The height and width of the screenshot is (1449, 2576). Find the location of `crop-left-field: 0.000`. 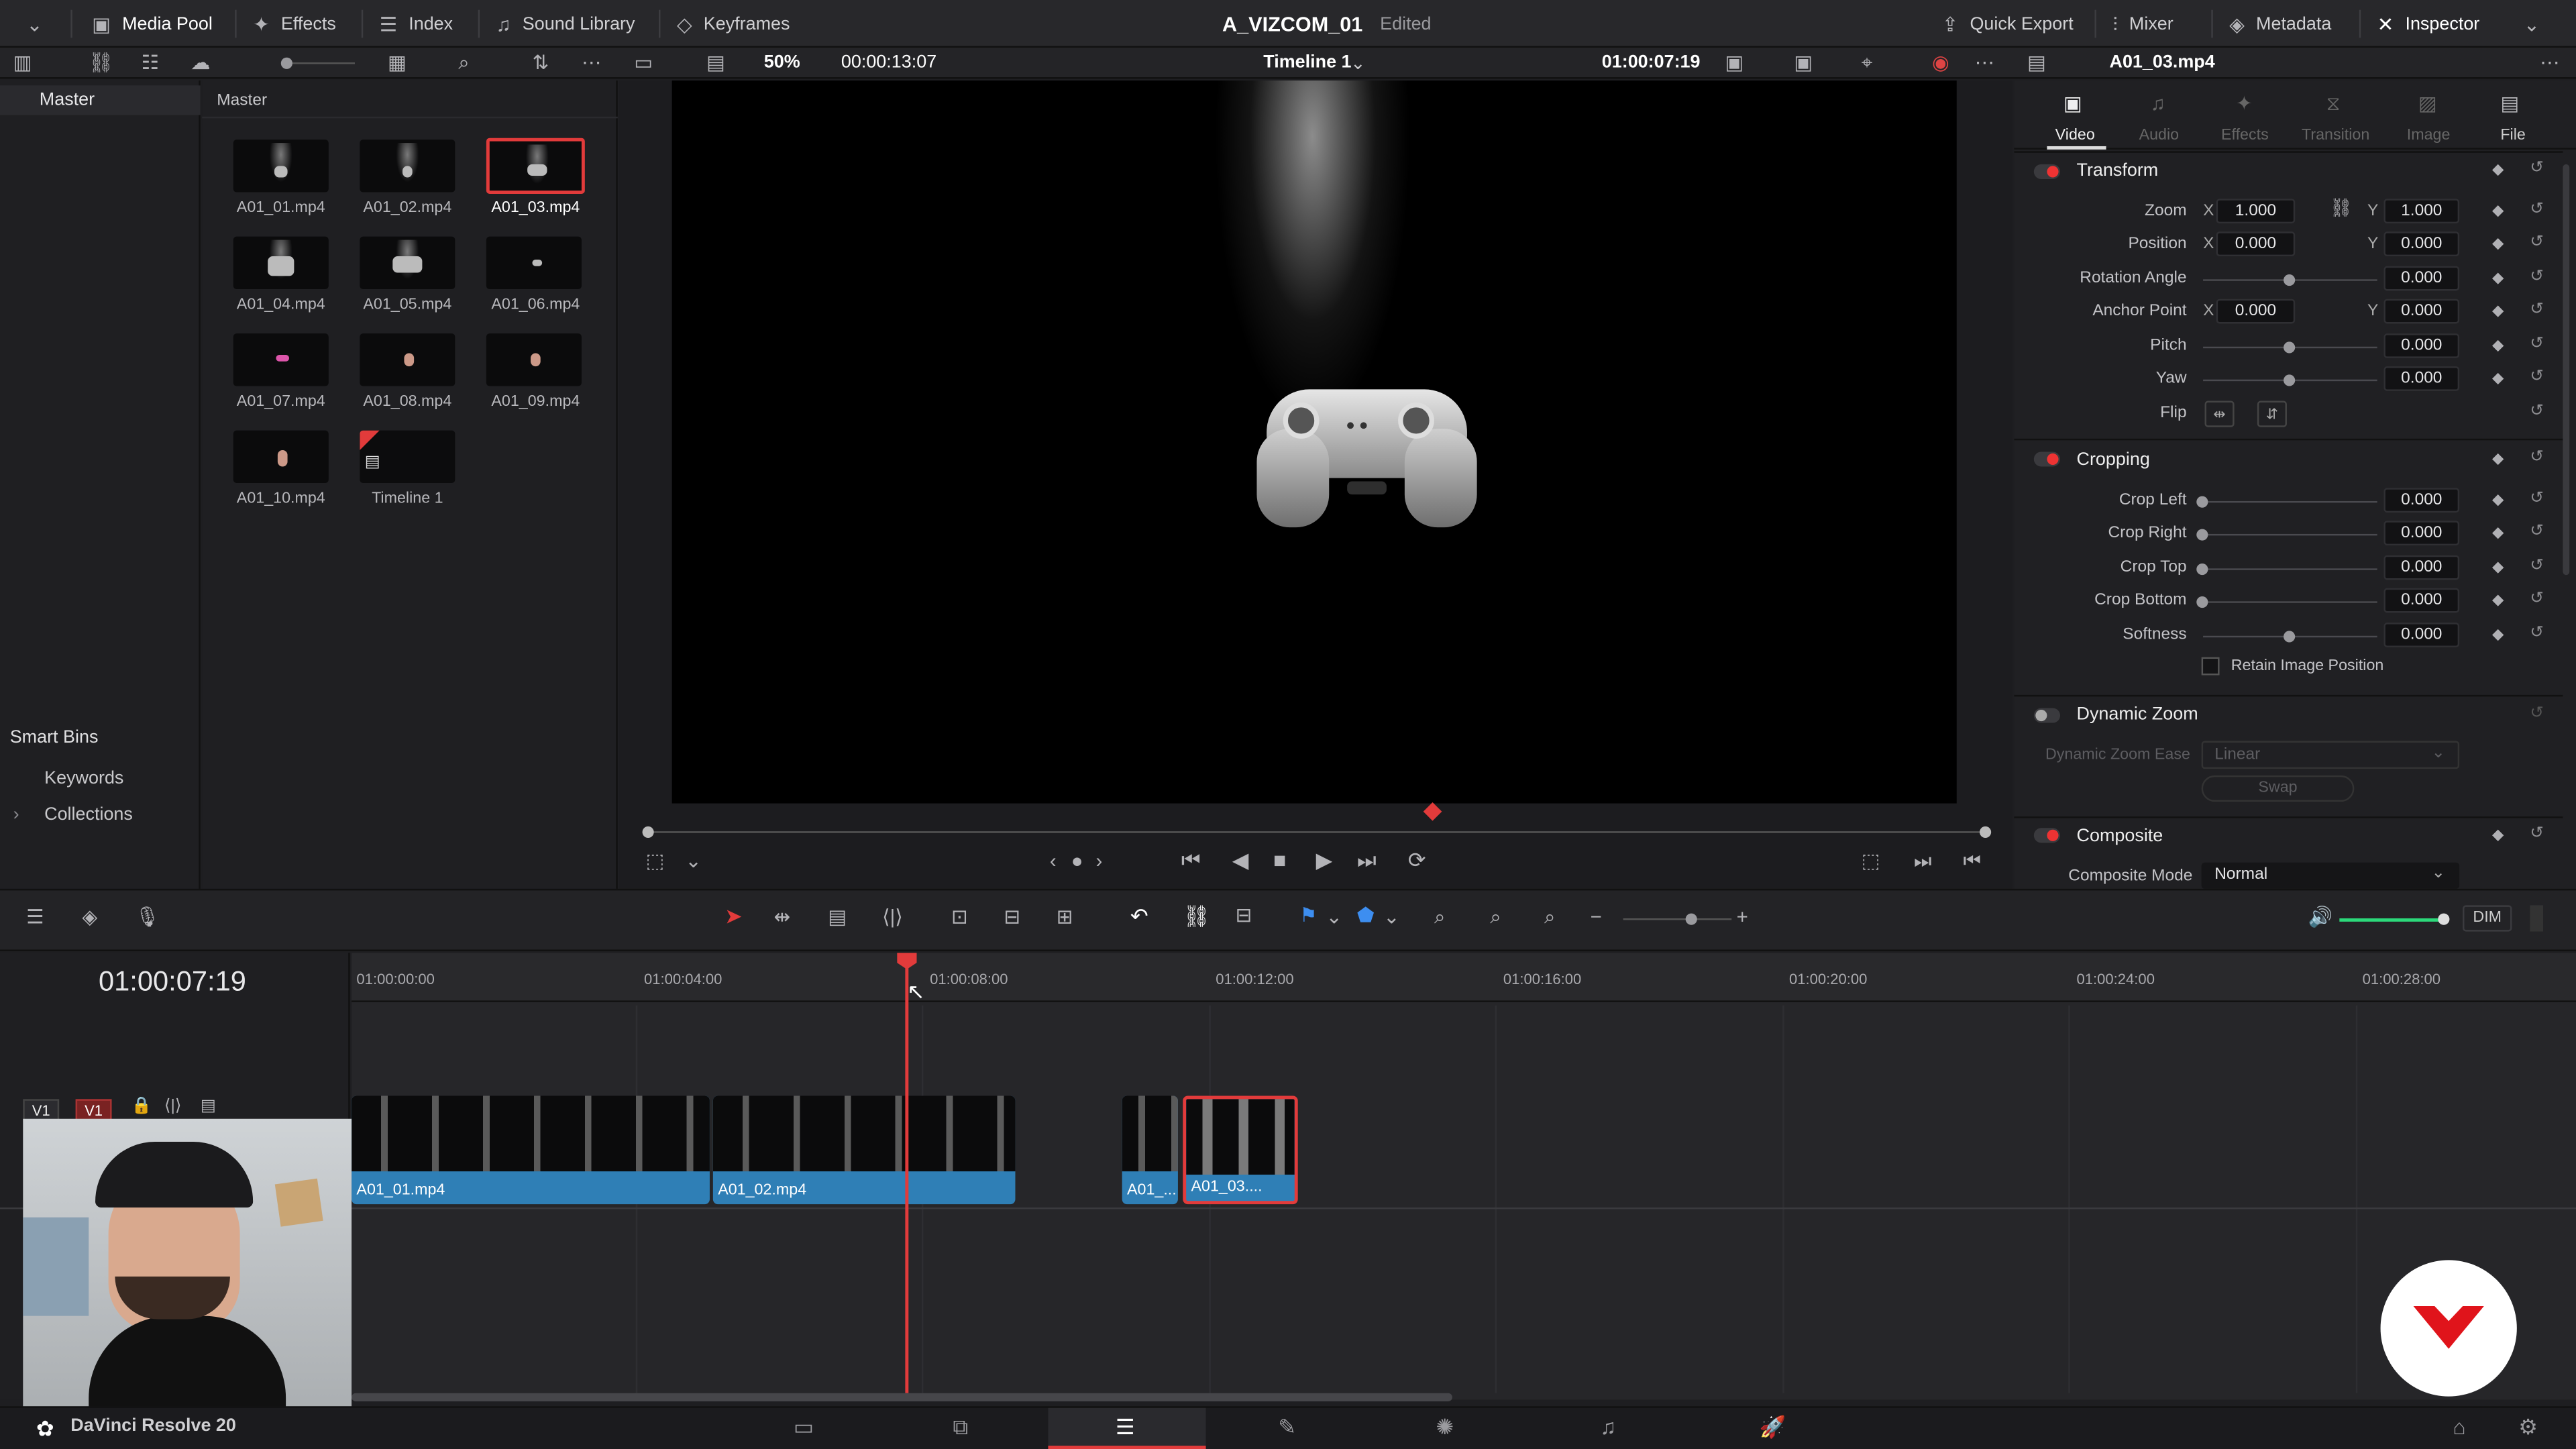

crop-left-field: 0.000 is located at coordinates (2421, 500).